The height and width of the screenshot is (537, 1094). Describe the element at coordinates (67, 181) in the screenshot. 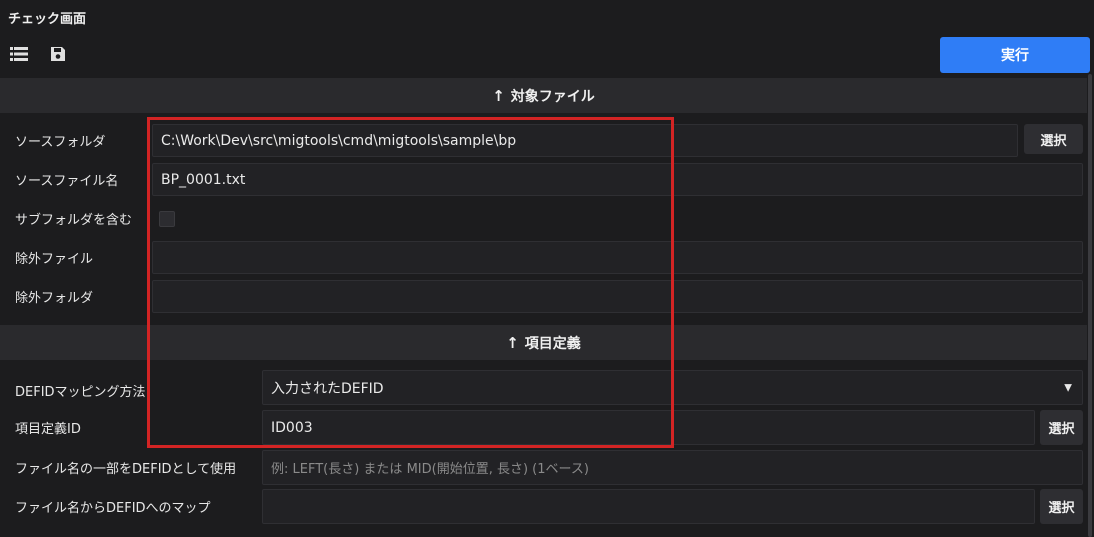

I see `source-file-name-label: ソースファイル名` at that location.